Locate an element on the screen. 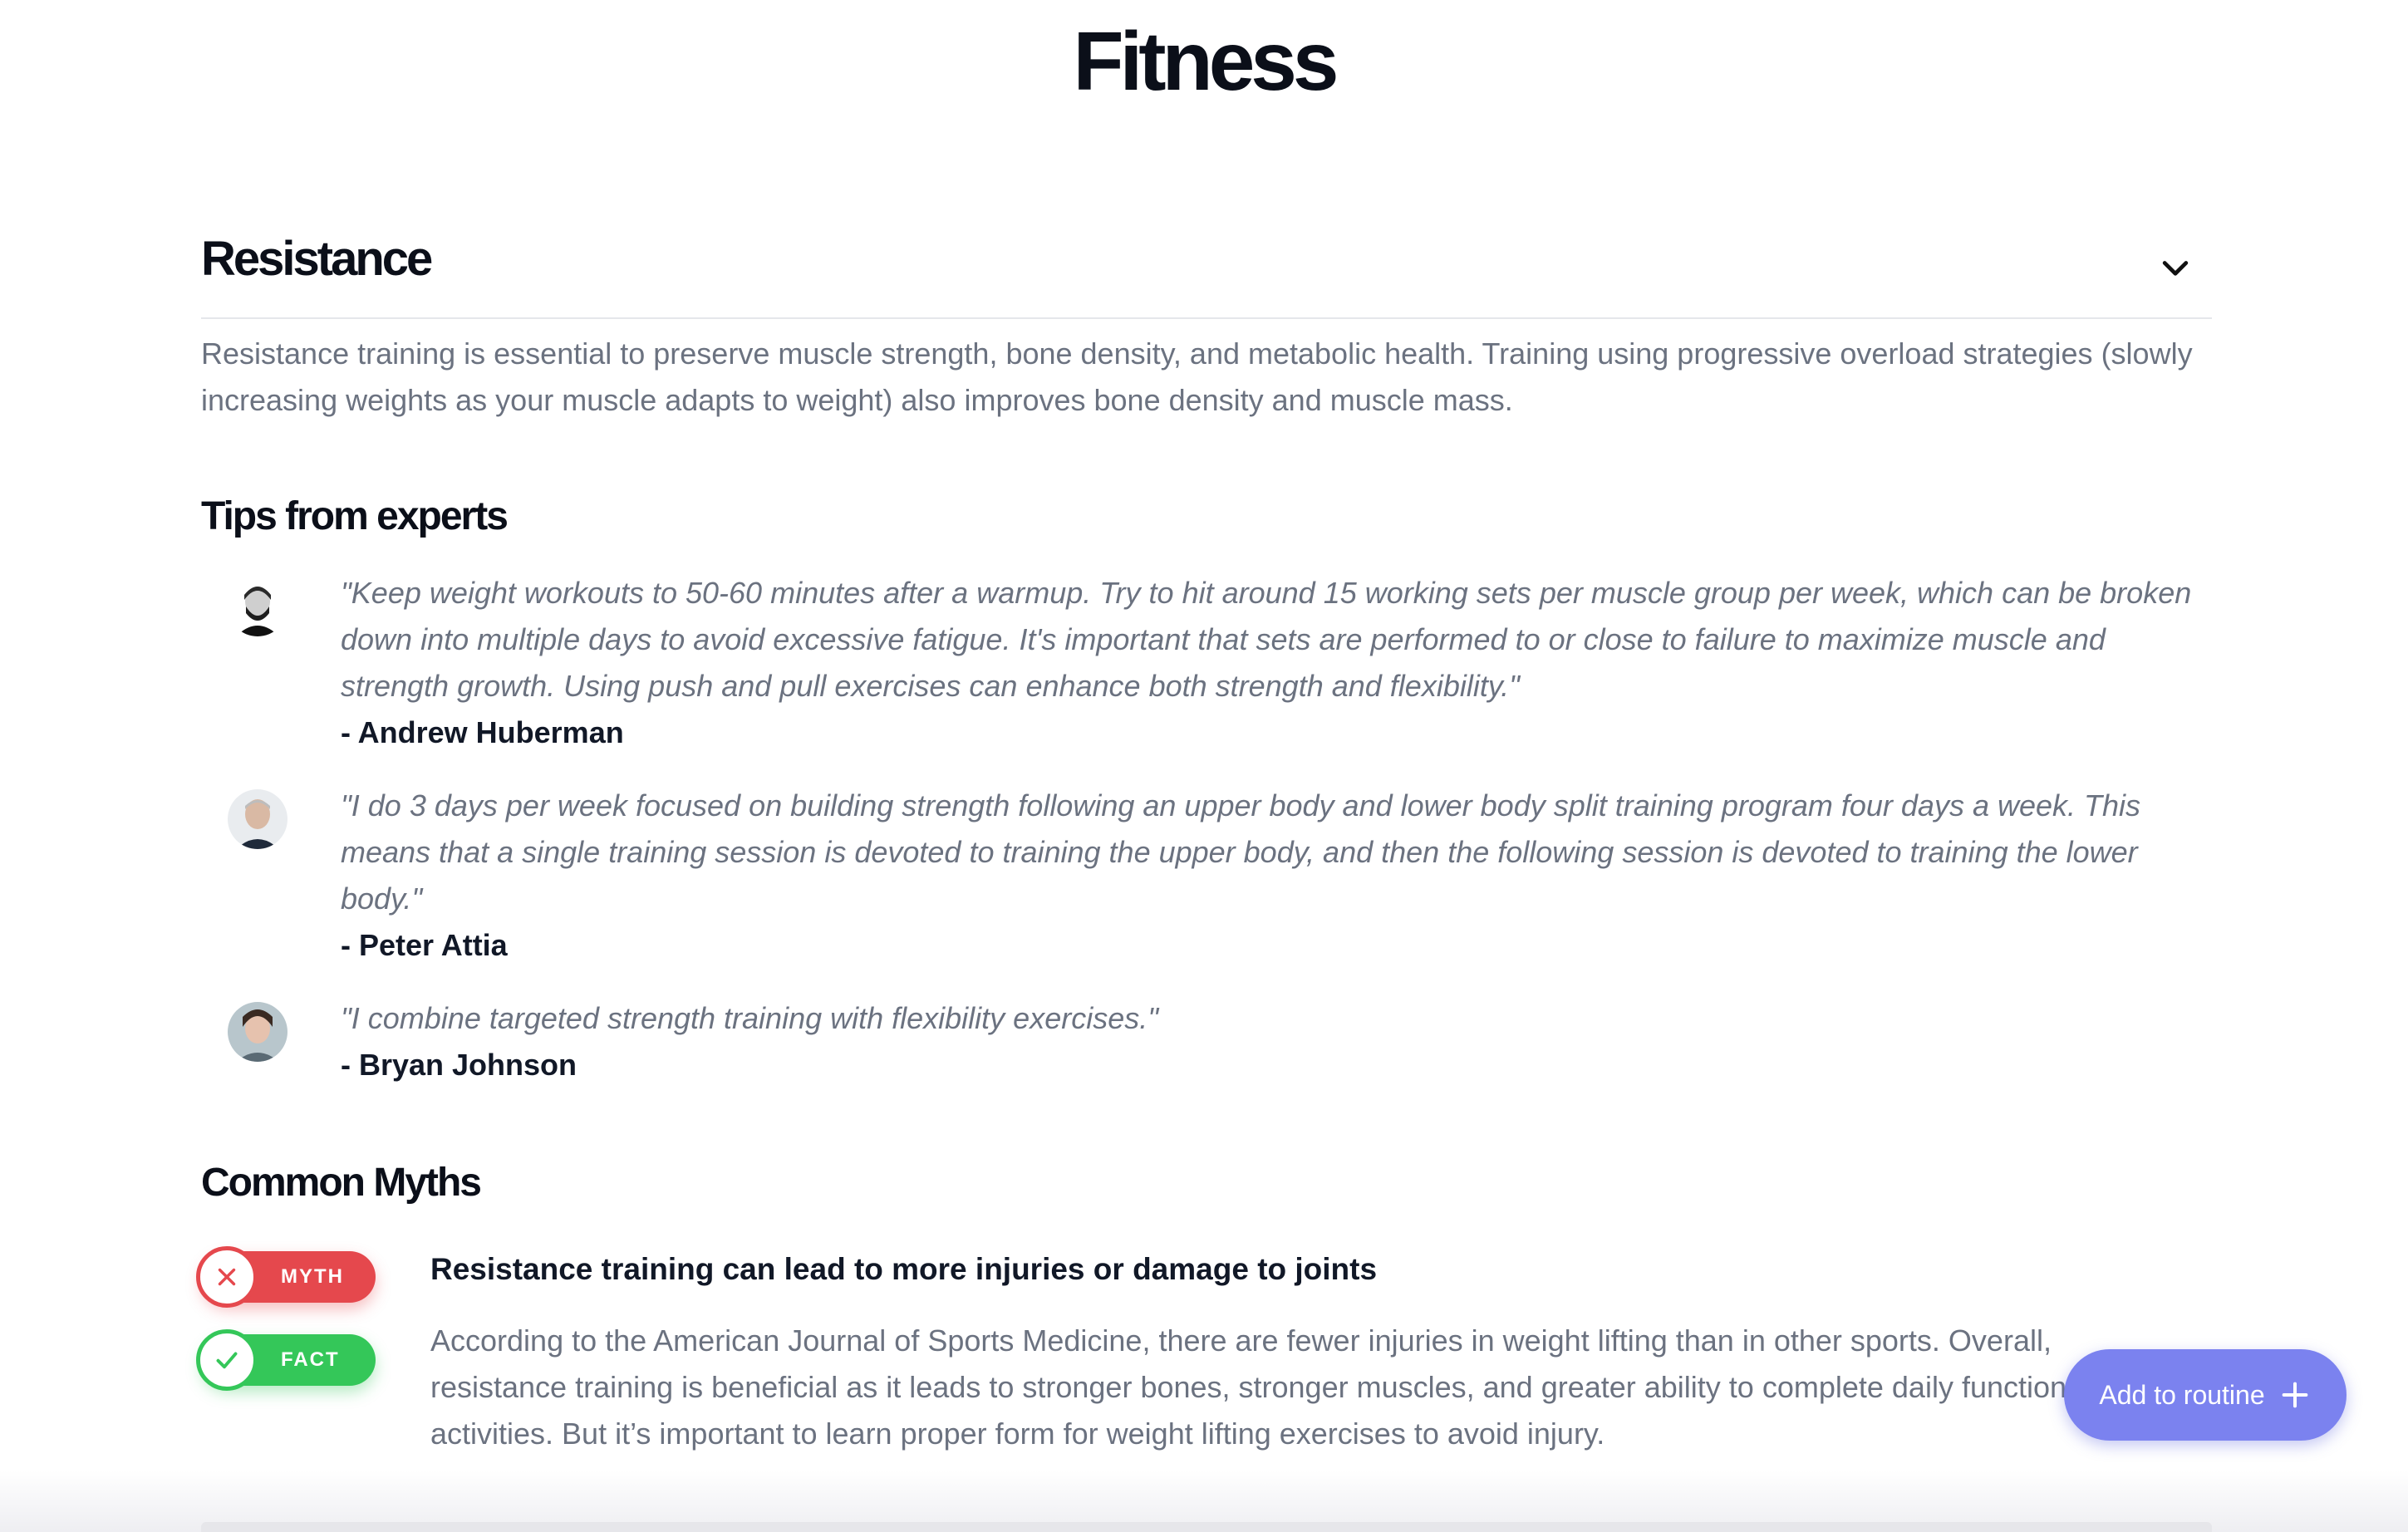 The height and width of the screenshot is (1532, 2408). add-to-routine-button: Add to routine is located at coordinates (2205, 1395).